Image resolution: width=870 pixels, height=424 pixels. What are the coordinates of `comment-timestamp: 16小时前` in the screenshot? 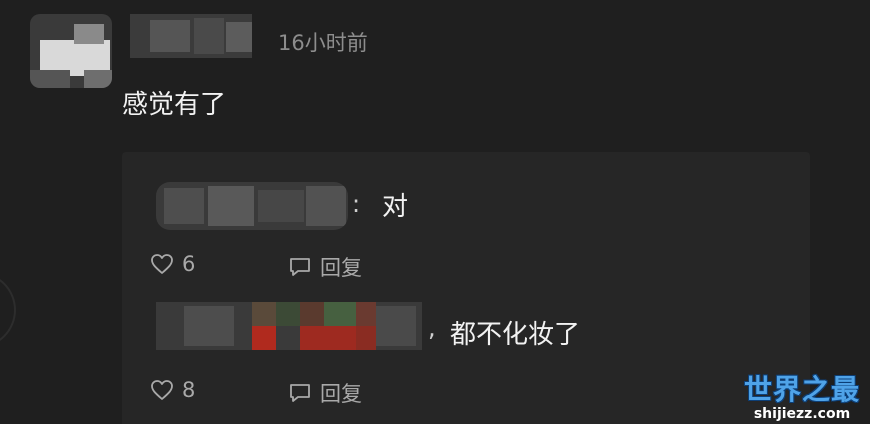 It's located at (323, 43).